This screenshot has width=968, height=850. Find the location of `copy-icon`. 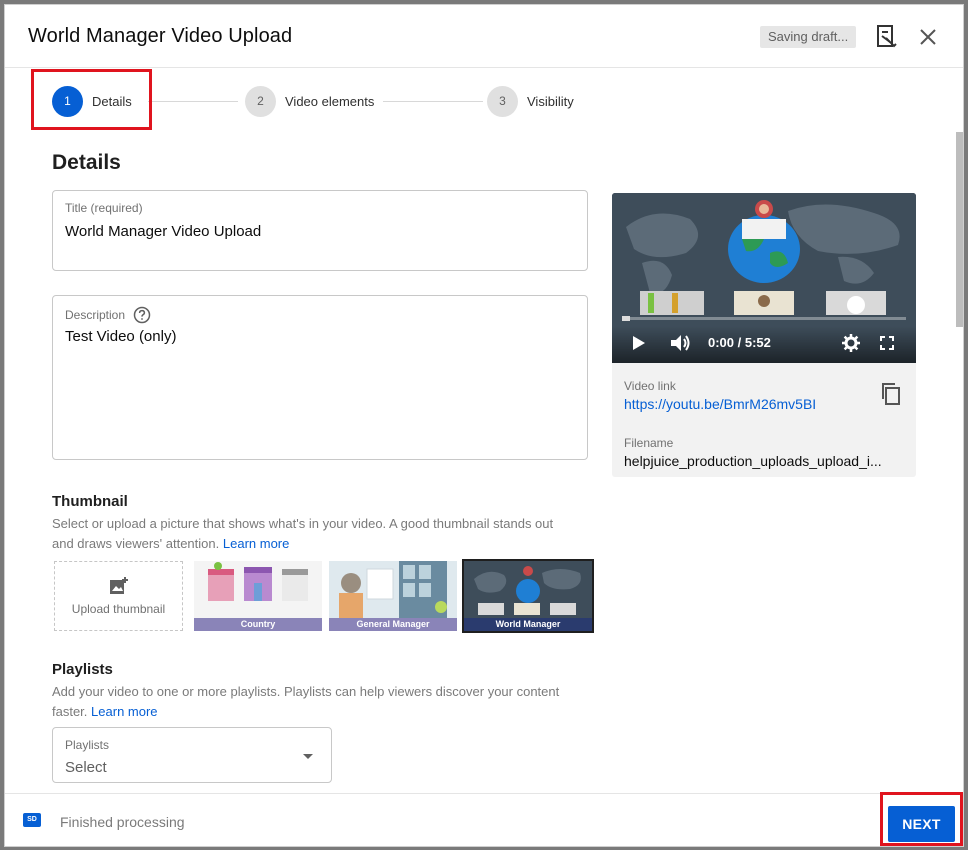

copy-icon is located at coordinates (891, 394).